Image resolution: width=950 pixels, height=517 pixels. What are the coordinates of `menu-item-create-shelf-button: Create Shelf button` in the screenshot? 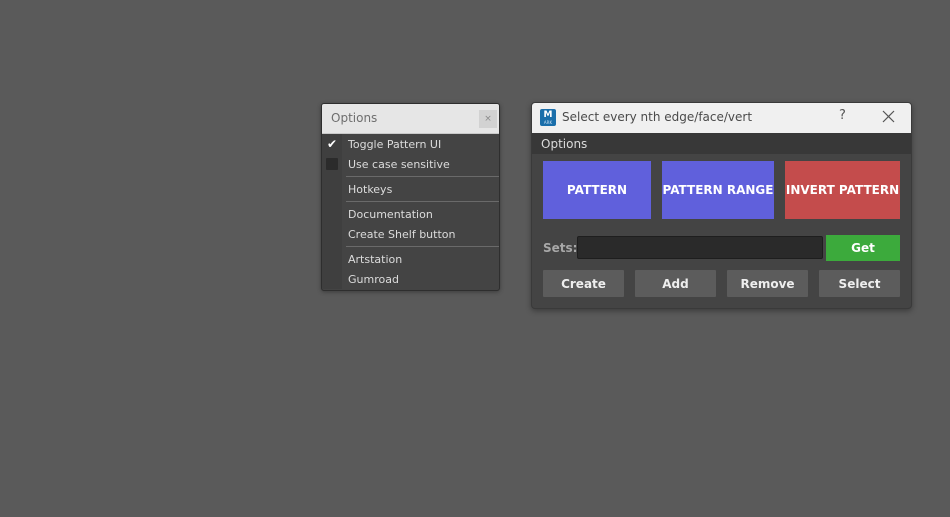 It's located at (410, 234).